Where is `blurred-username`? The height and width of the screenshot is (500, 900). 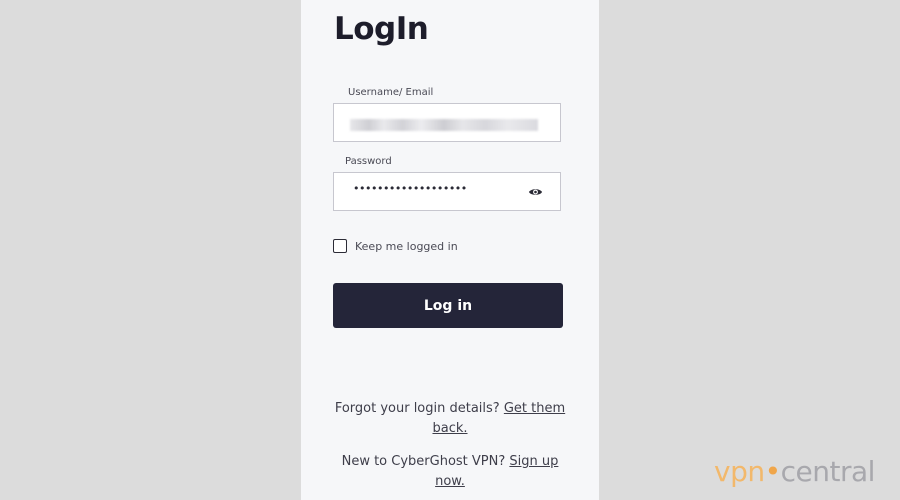
blurred-username is located at coordinates (444, 125).